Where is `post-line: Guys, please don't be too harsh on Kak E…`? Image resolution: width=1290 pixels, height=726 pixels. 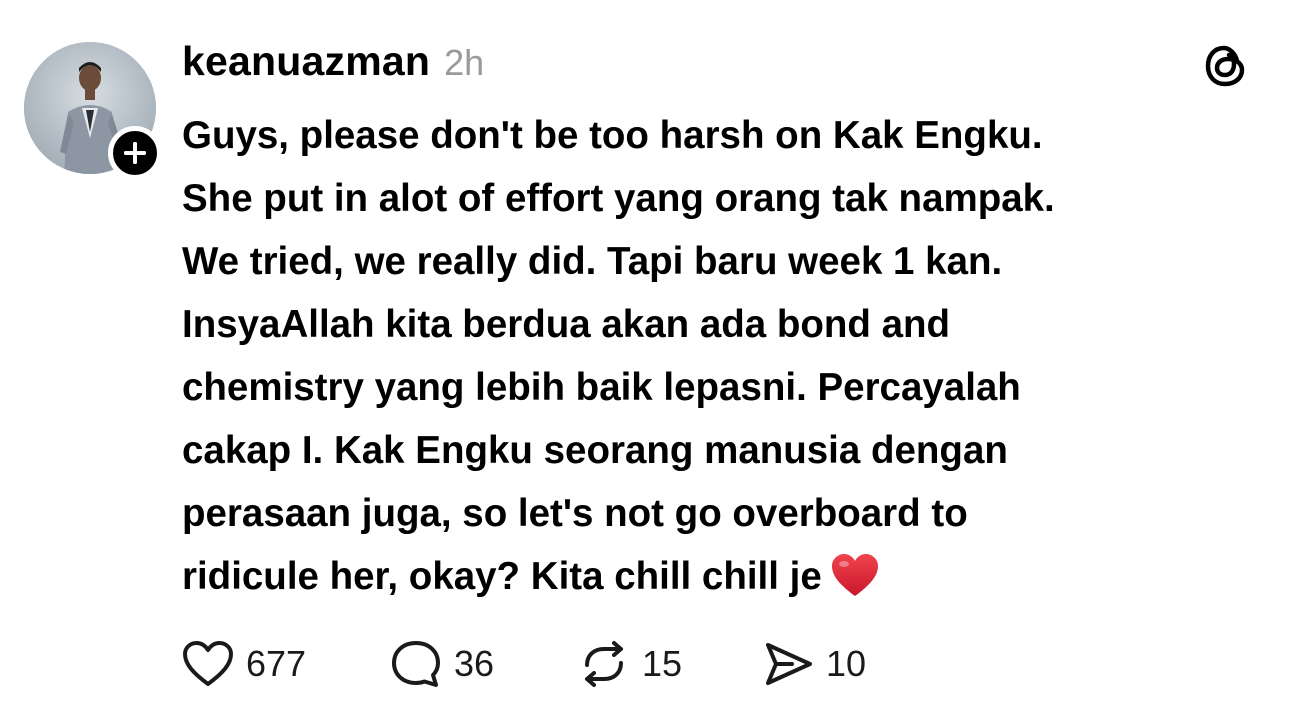
post-line: Guys, please don't be too harsh on Kak E… is located at coordinates (612, 135).